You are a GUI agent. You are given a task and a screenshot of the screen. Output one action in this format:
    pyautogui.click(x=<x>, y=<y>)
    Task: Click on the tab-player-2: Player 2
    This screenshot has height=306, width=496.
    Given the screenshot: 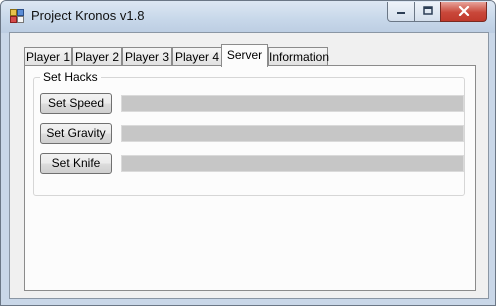 What is the action you would take?
    pyautogui.click(x=97, y=56)
    